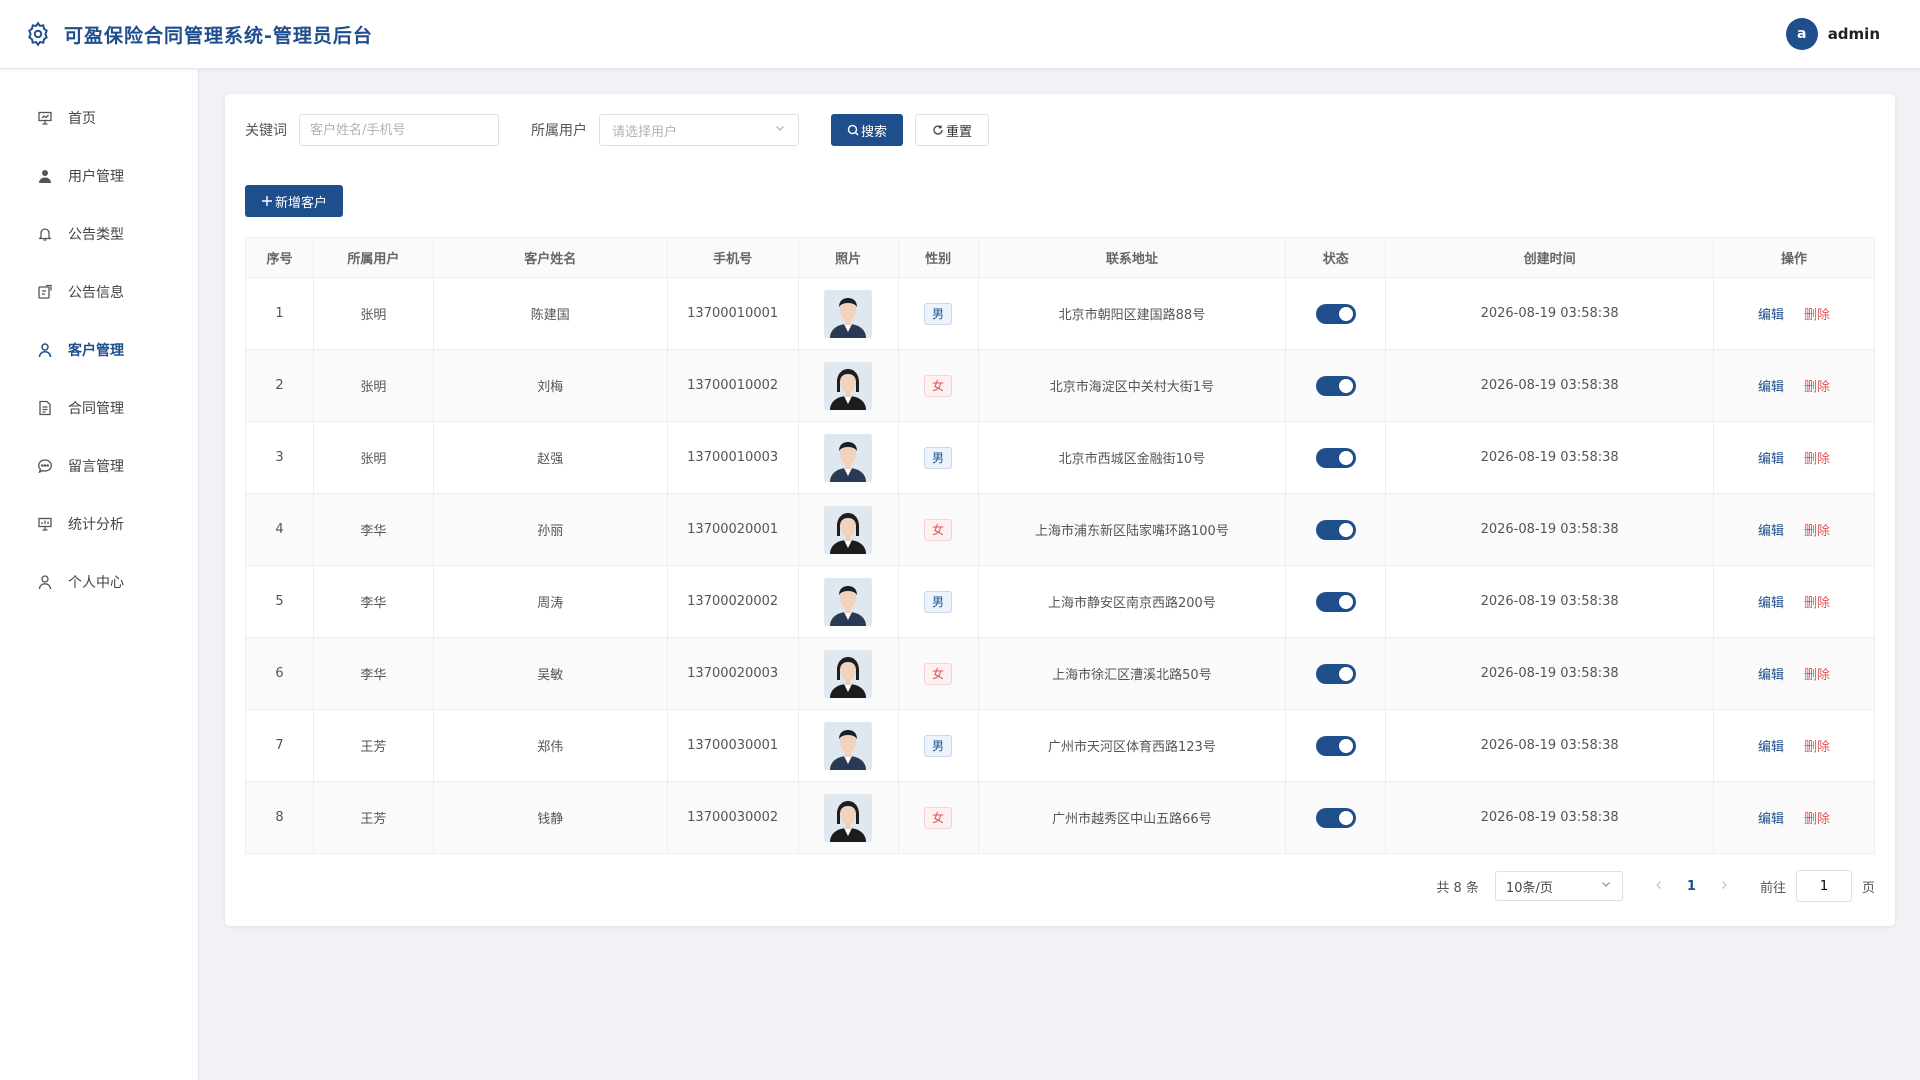 The image size is (1920, 1080). I want to click on sidebar-item-customers: 客户管理, so click(99, 350).